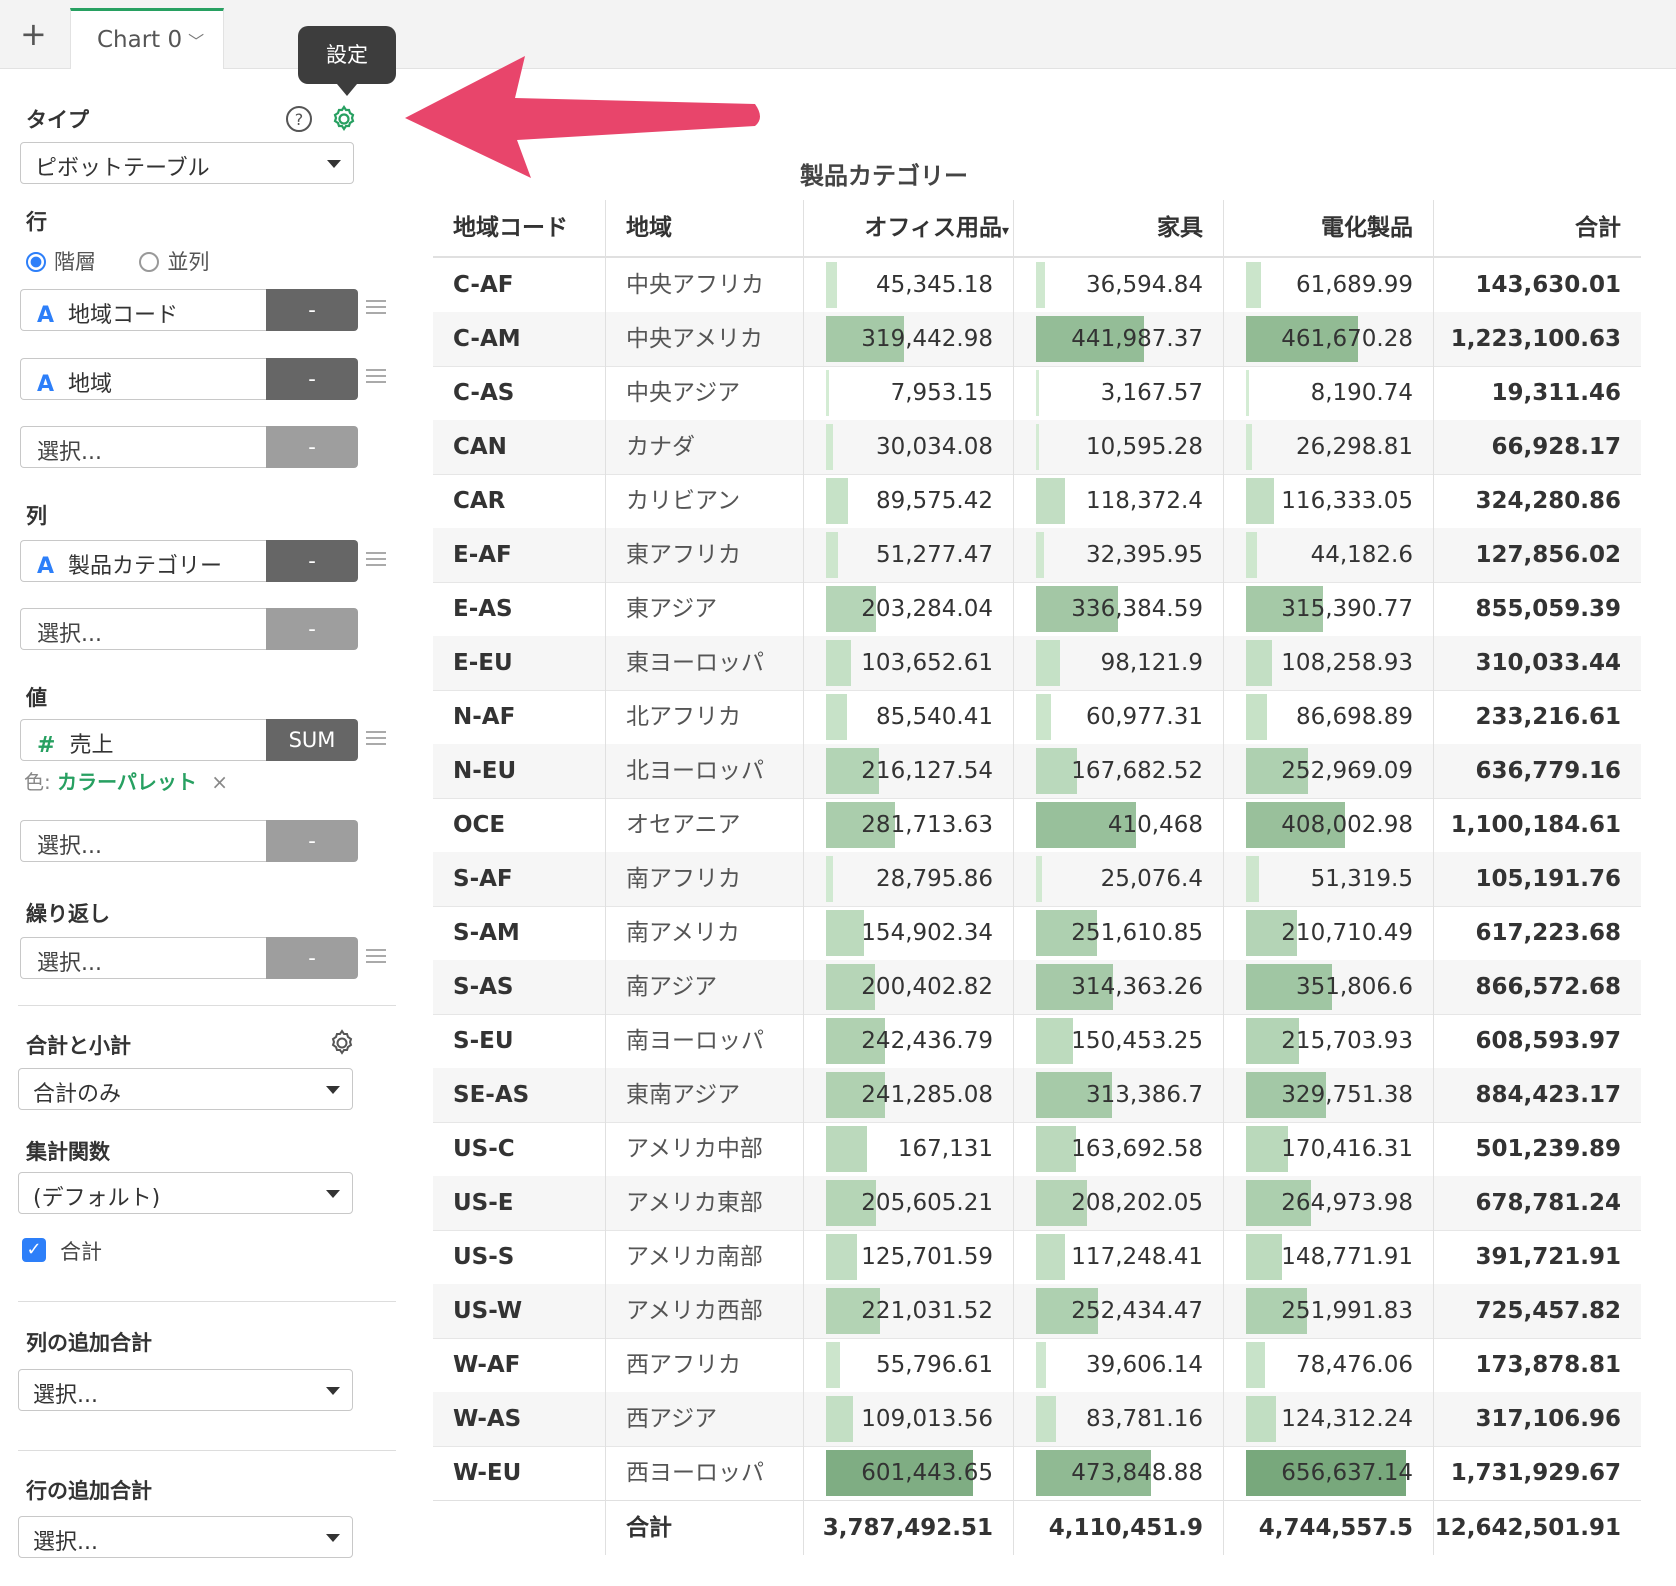 This screenshot has width=1676, height=1586. I want to click on cell-total: 1,731,929.67, so click(1537, 1473).